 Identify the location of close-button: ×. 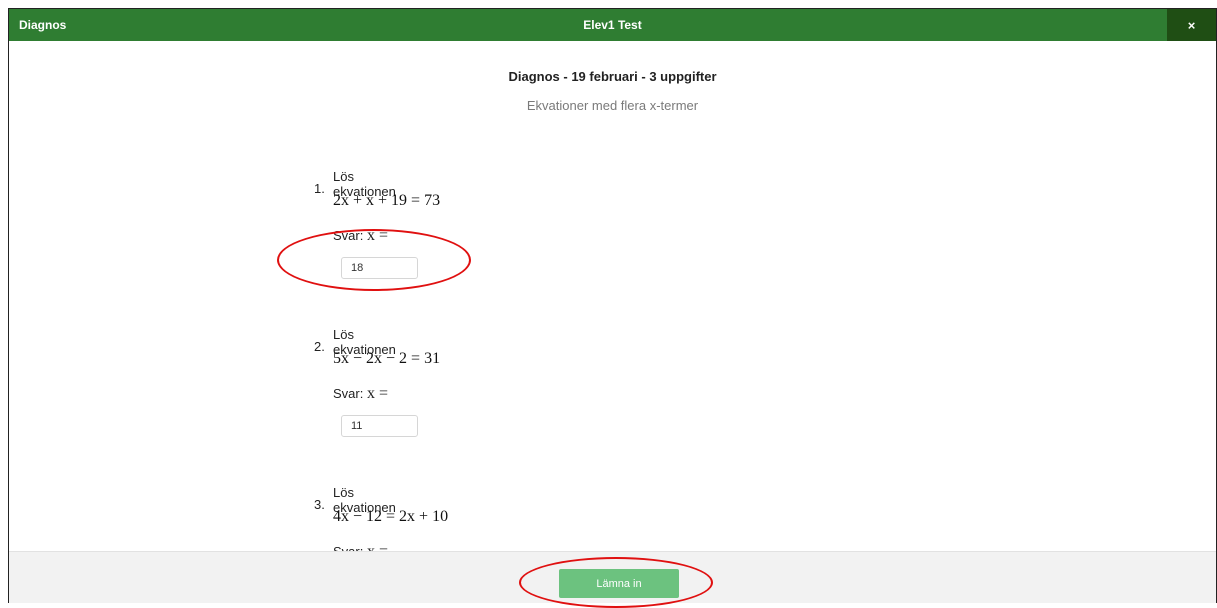
(1191, 25).